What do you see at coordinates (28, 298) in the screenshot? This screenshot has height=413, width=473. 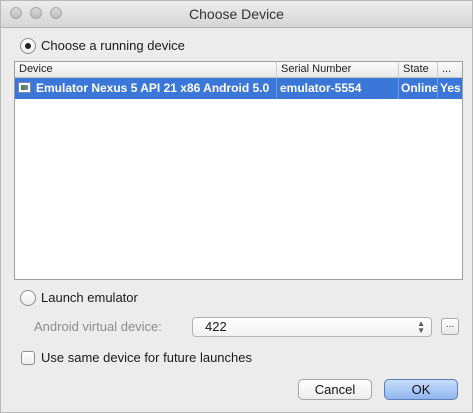 I see `launch-emulator-radio` at bounding box center [28, 298].